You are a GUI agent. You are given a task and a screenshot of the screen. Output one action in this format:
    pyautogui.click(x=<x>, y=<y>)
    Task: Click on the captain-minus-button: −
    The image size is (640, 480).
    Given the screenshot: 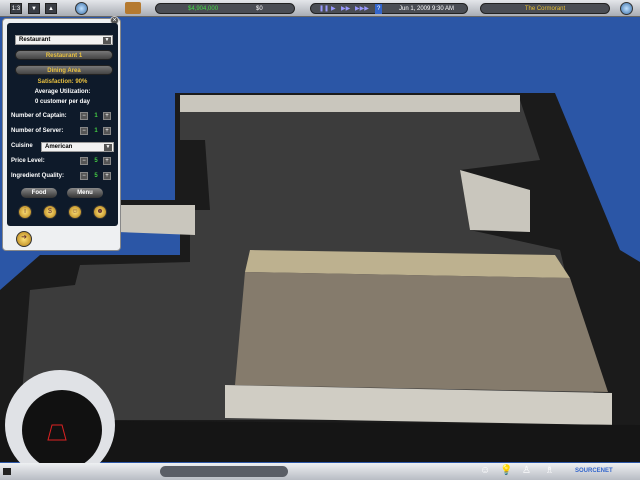 What is the action you would take?
    pyautogui.click(x=84, y=116)
    